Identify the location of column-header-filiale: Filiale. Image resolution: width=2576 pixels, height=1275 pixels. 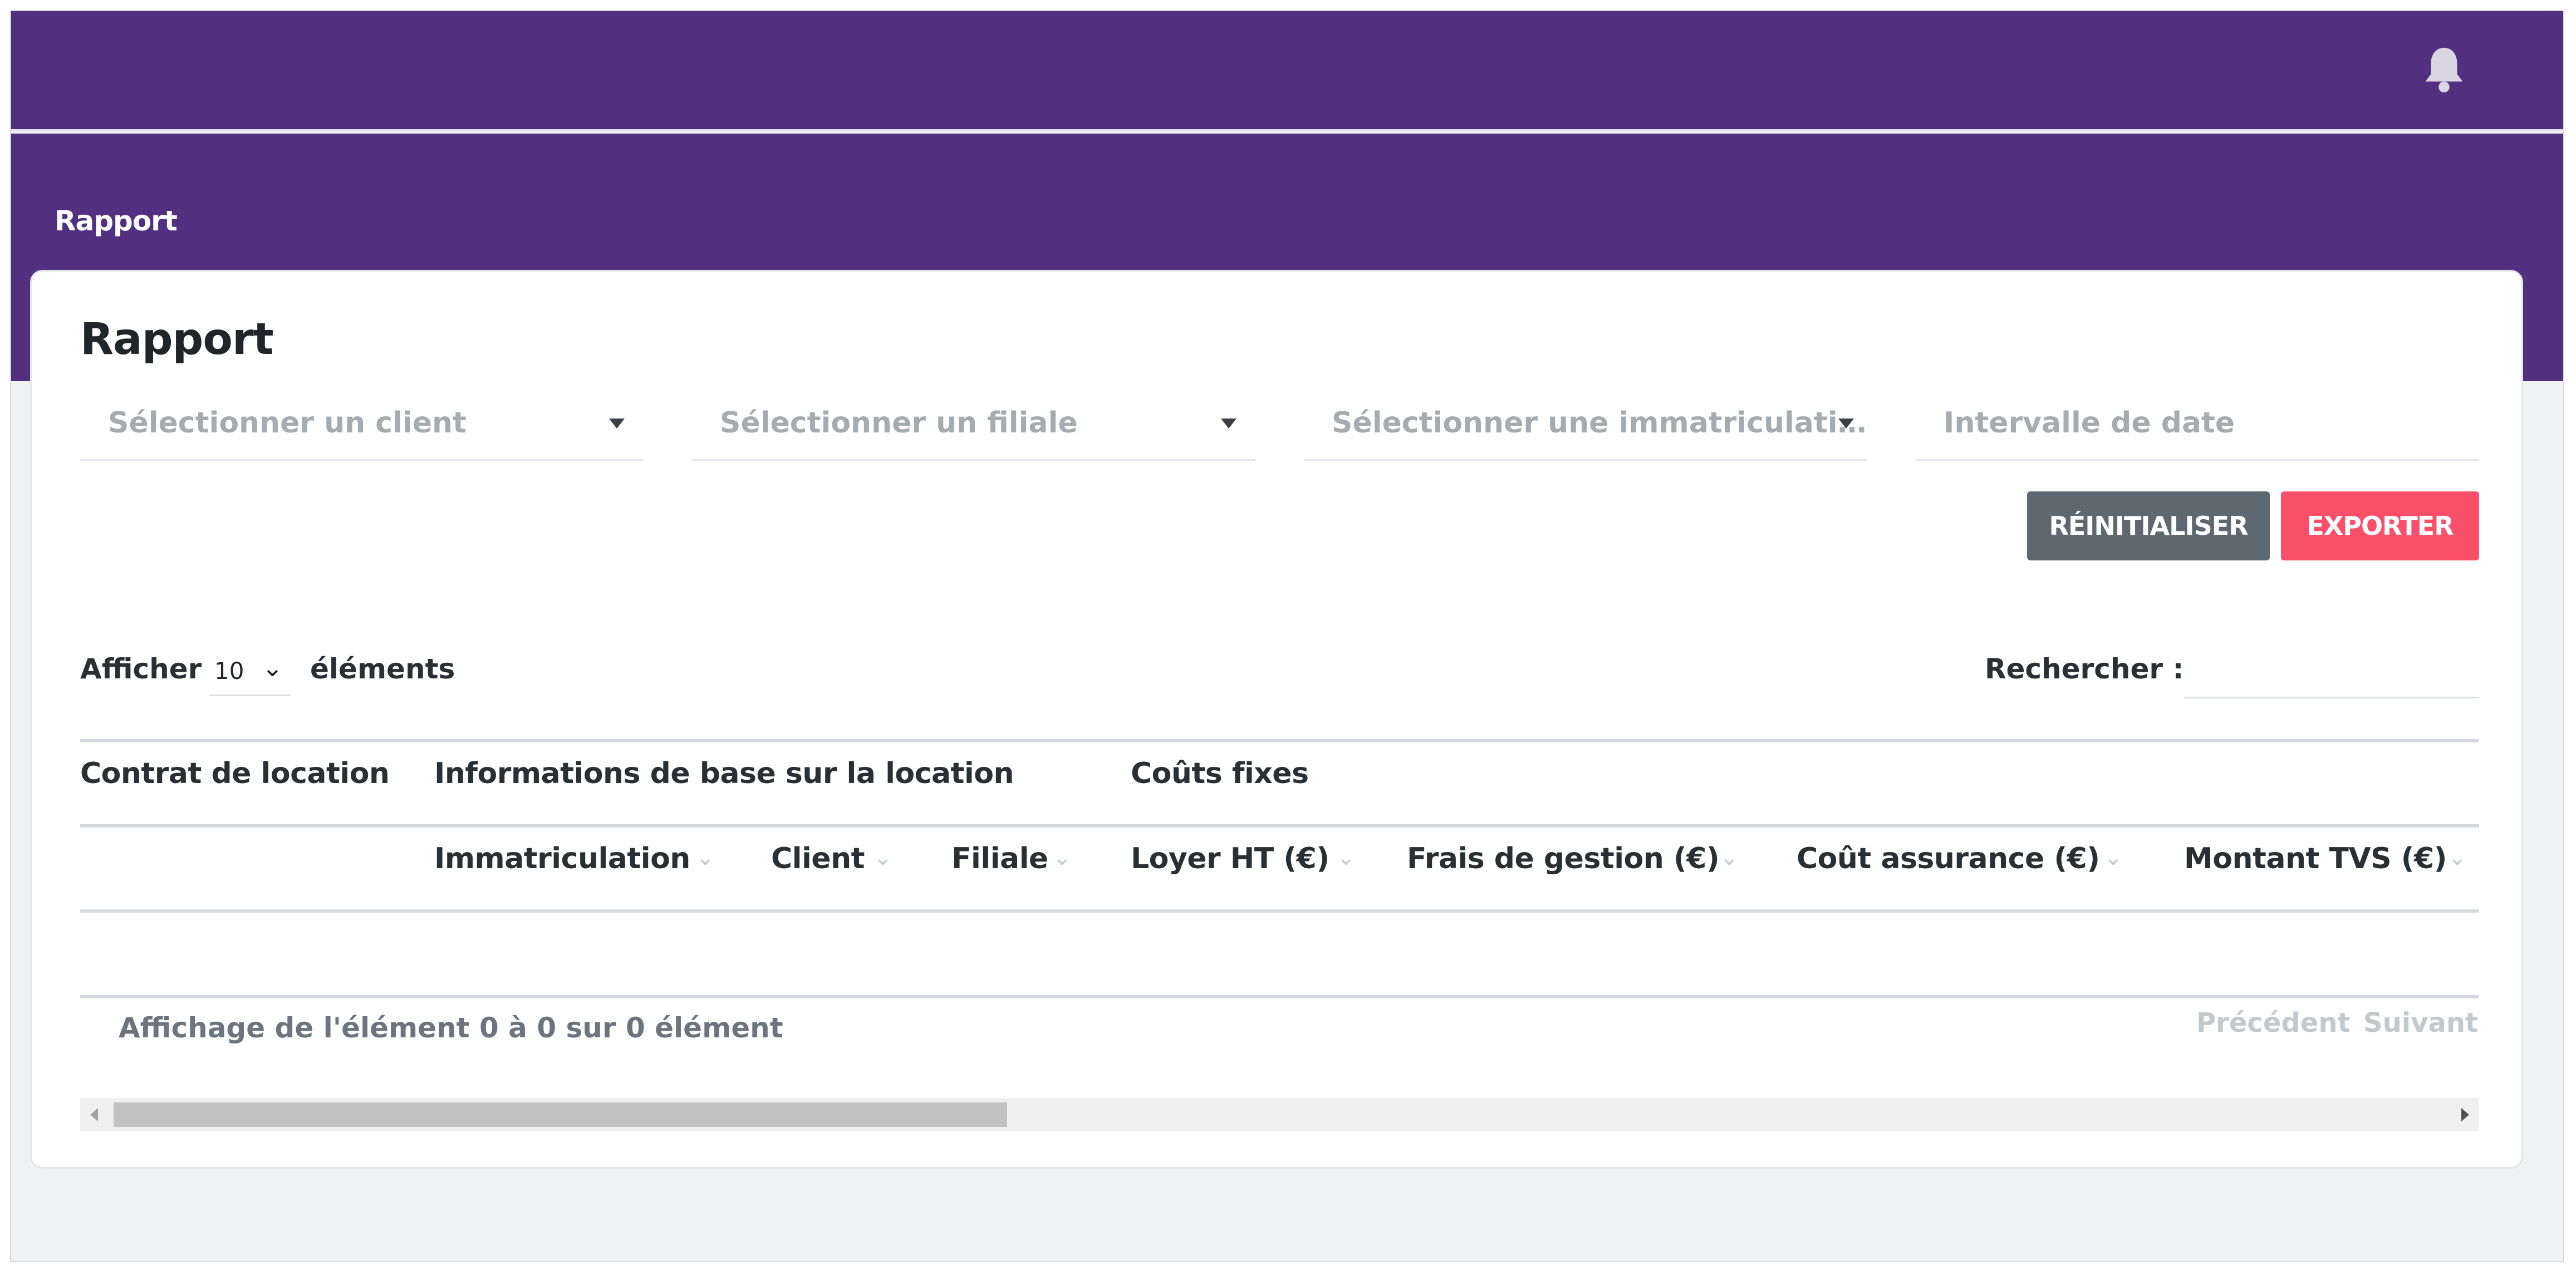
(1000, 858).